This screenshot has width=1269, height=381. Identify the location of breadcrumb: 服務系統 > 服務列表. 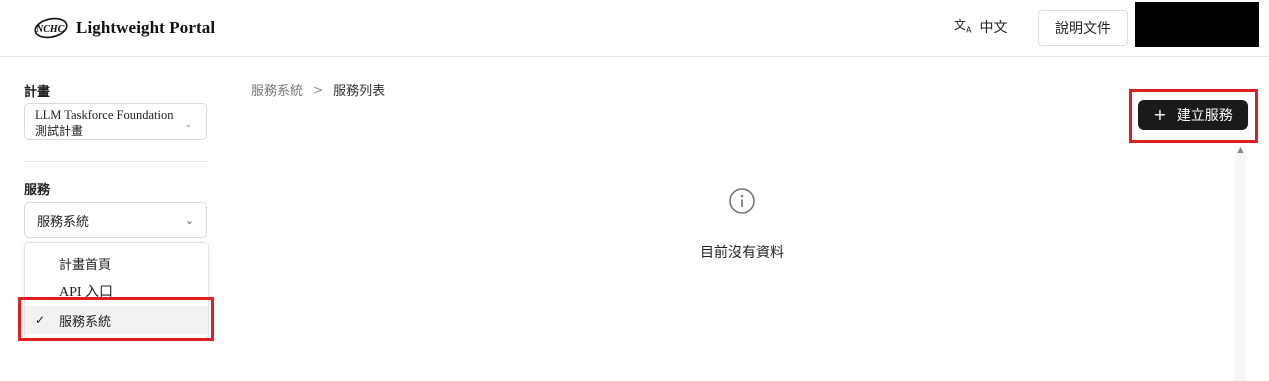
(318, 90).